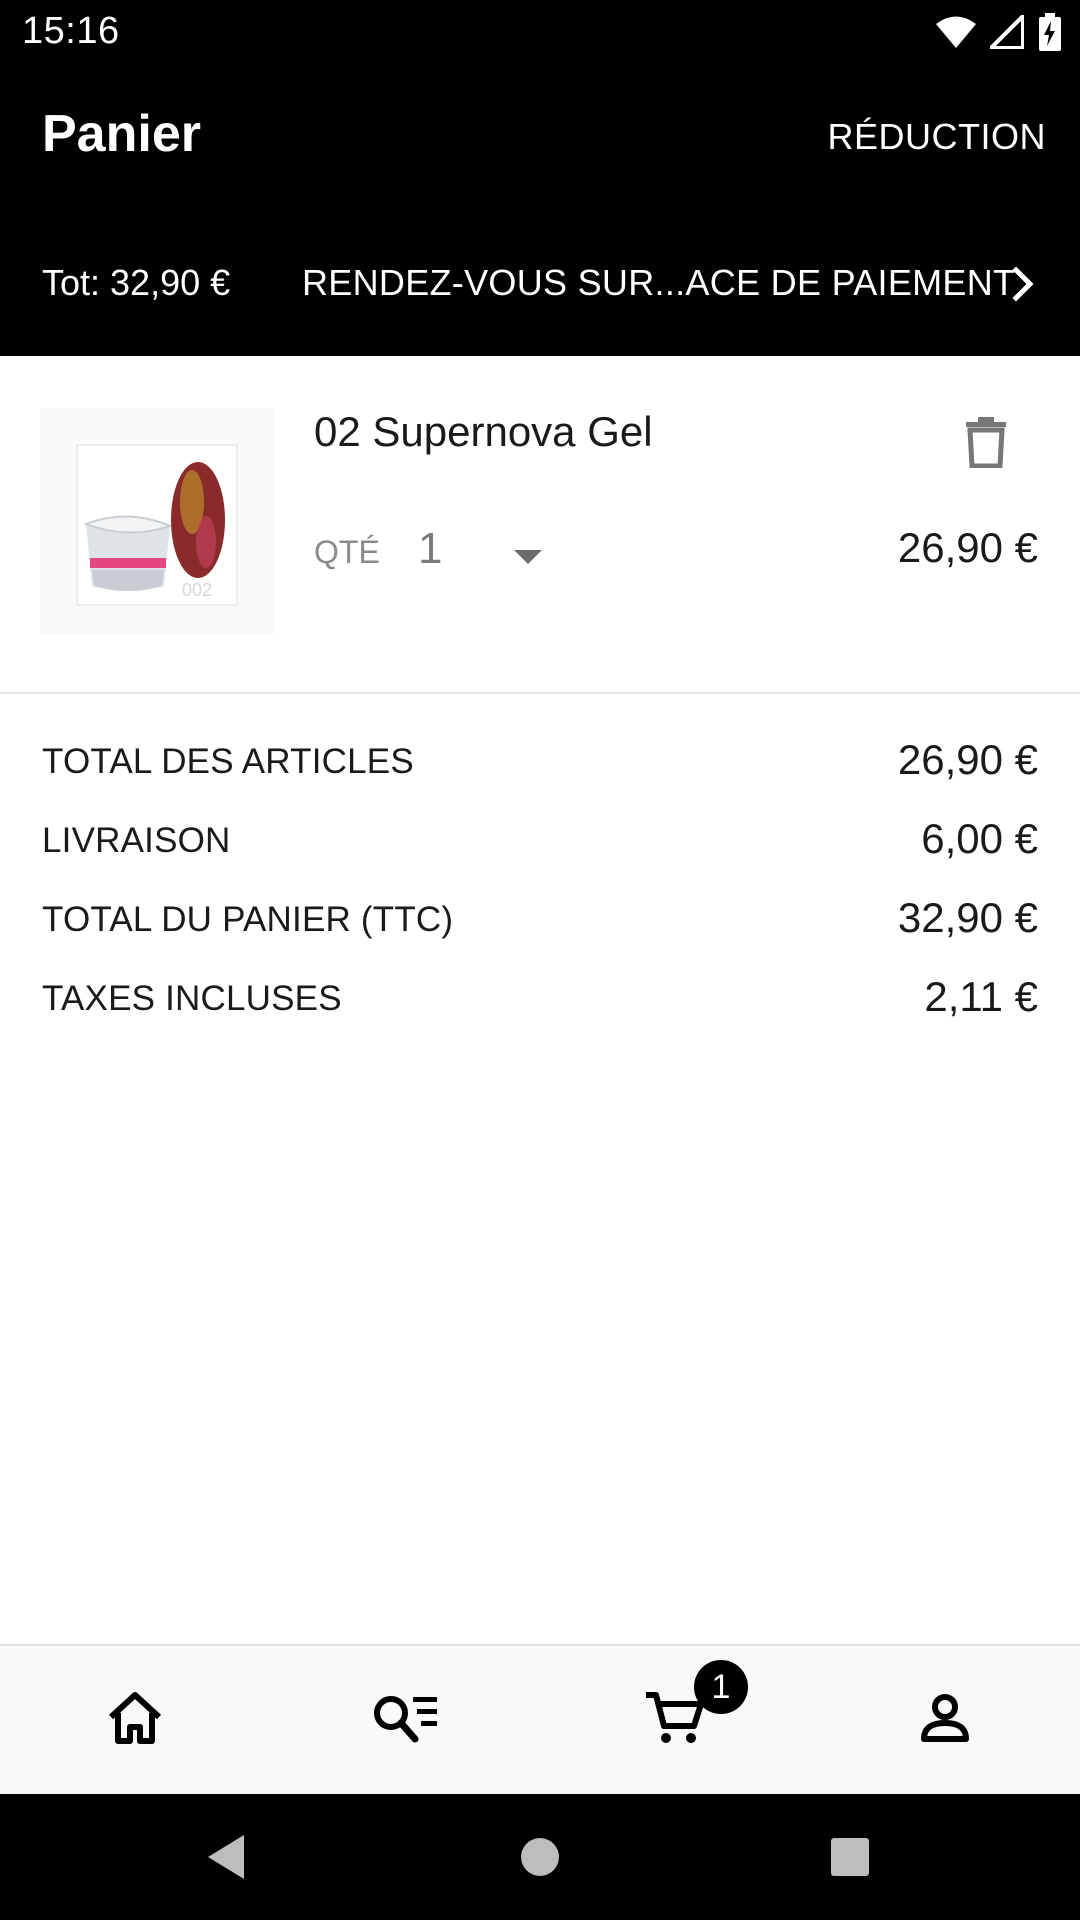  I want to click on product-image-frame: 002, so click(157, 525).